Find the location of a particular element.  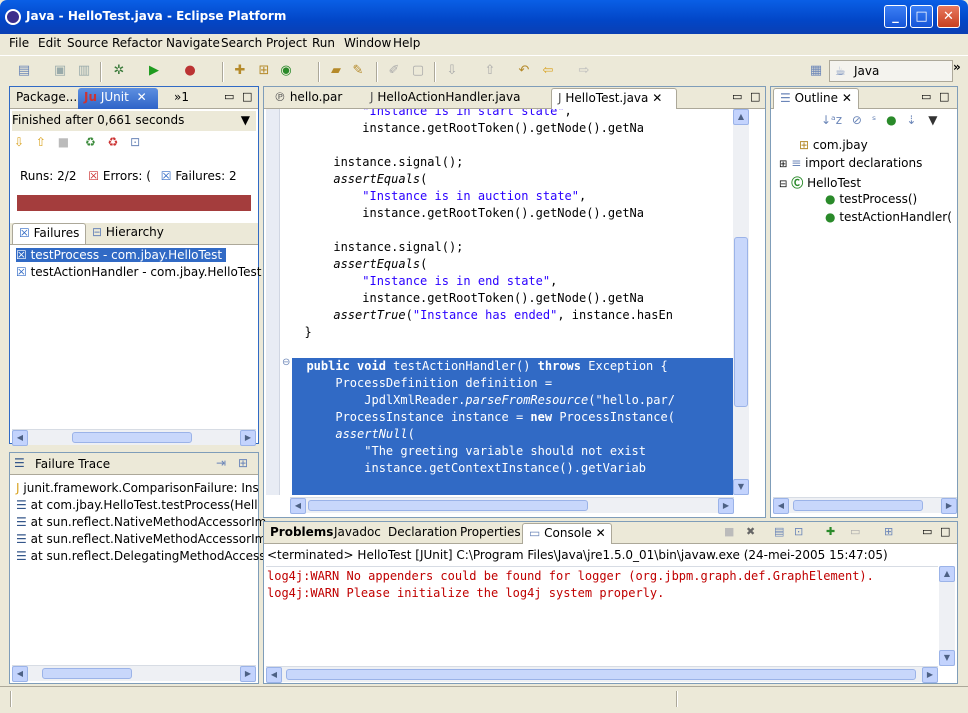

stop-icon: ■ is located at coordinates (63, 142).